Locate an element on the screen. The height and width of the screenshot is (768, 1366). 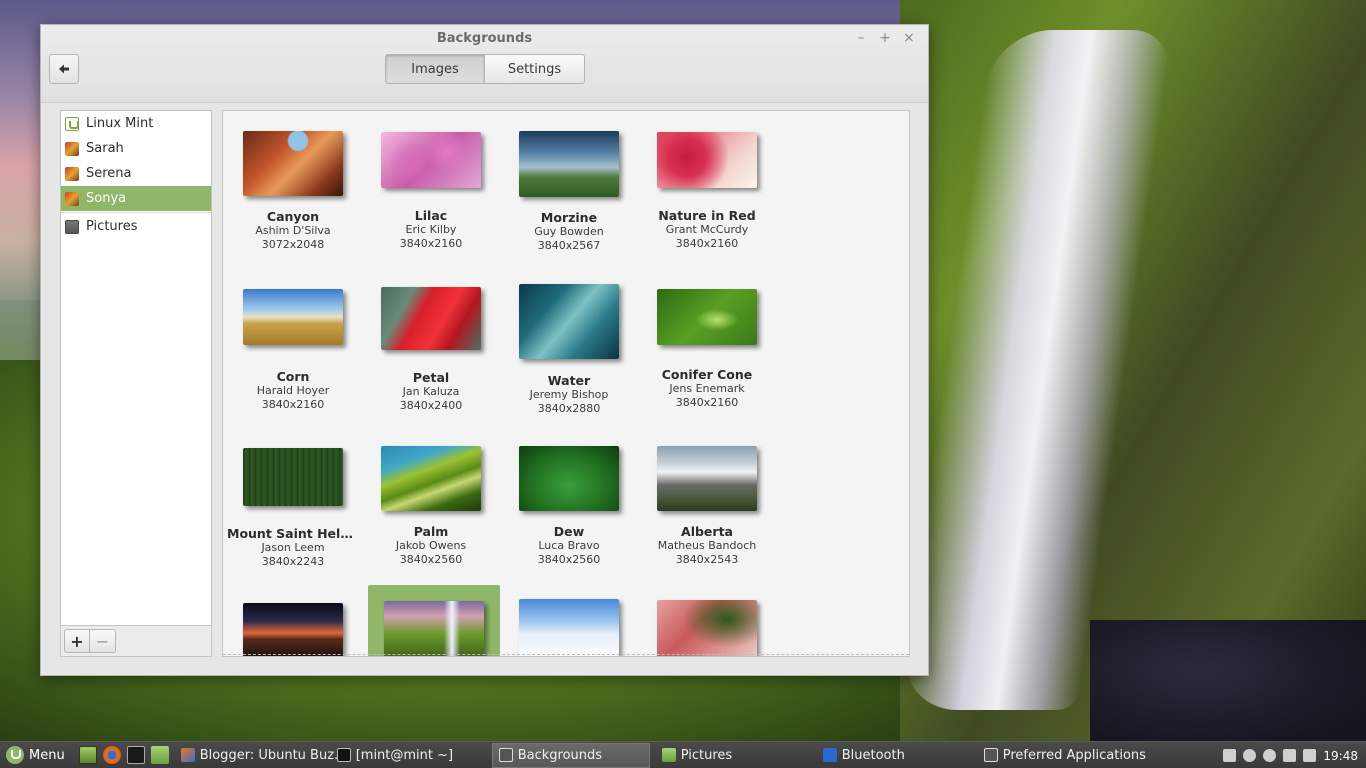
wallpaper-name: Alberta is located at coordinates (707, 531).